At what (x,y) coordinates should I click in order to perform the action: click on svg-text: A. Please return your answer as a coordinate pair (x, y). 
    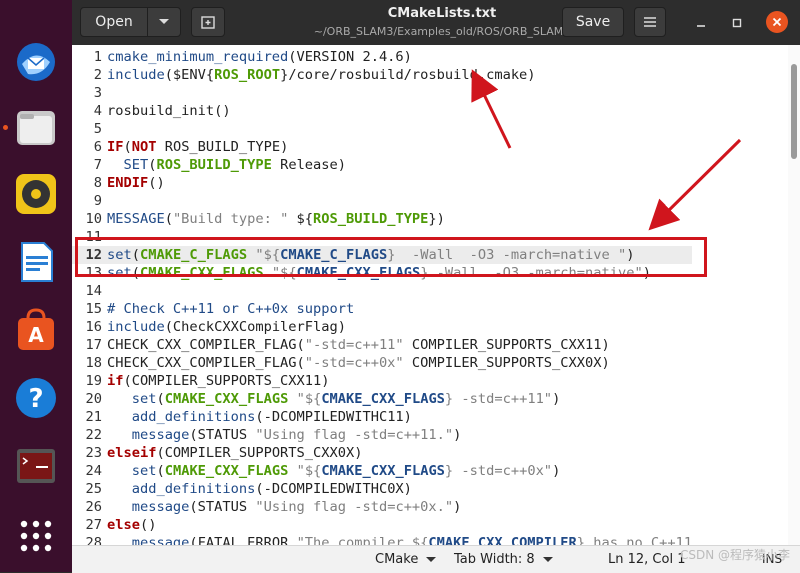
    Looking at the image, I should click on (36, 335).